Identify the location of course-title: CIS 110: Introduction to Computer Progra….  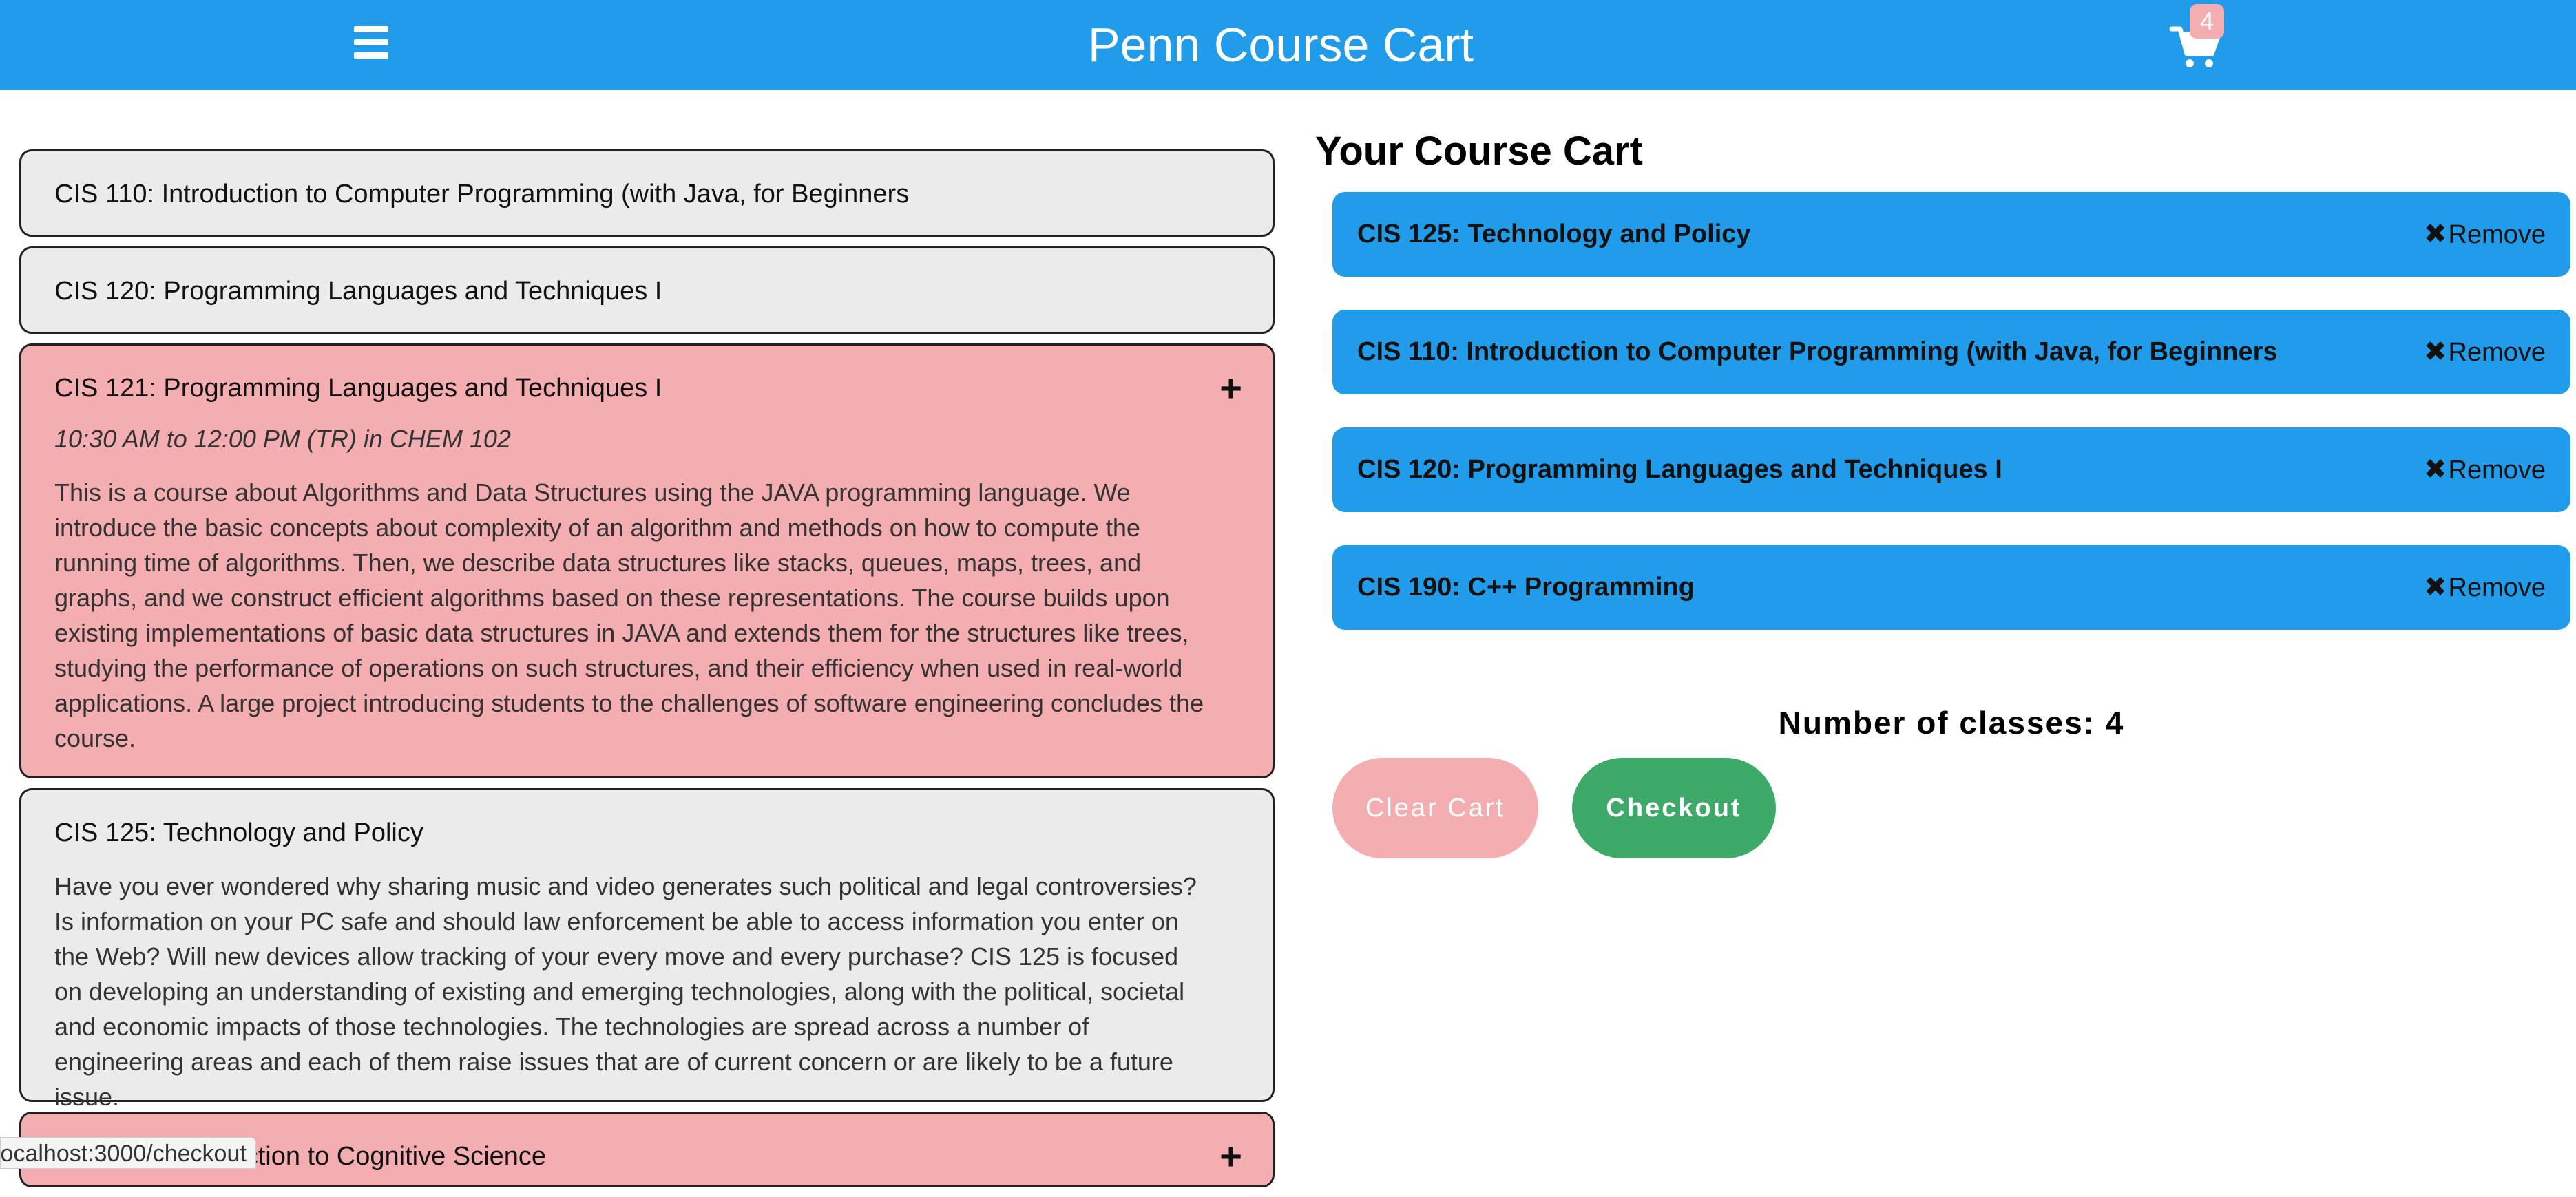
(482, 194).